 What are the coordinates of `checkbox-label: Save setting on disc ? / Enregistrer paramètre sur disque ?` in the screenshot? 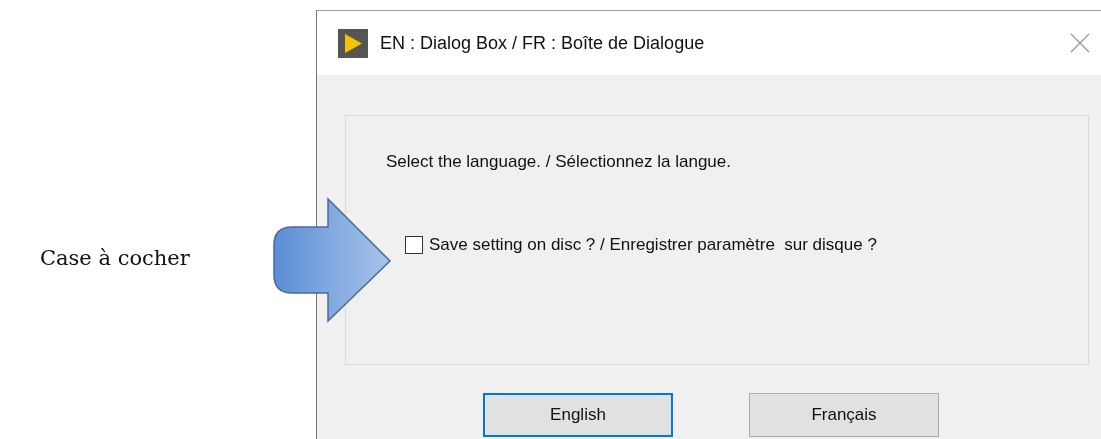 It's located at (653, 245).